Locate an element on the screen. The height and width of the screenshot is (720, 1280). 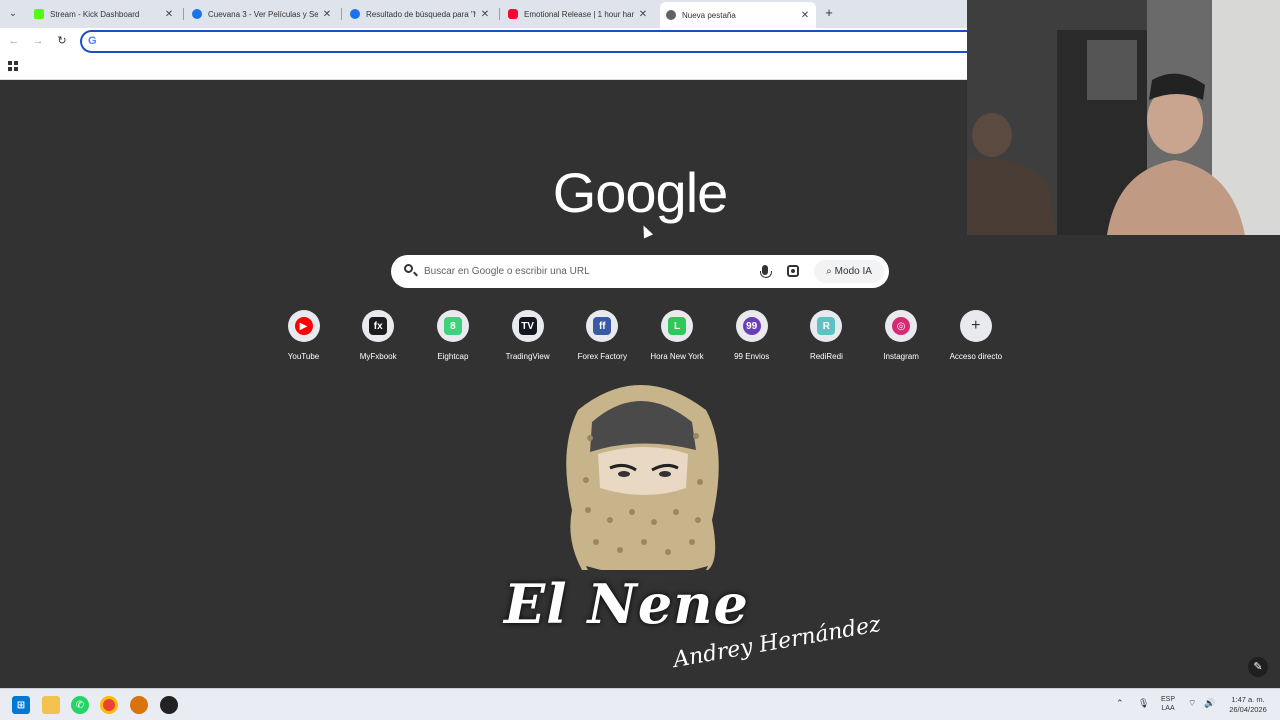
forexfactory-icon: ff is located at coordinates (602, 326).